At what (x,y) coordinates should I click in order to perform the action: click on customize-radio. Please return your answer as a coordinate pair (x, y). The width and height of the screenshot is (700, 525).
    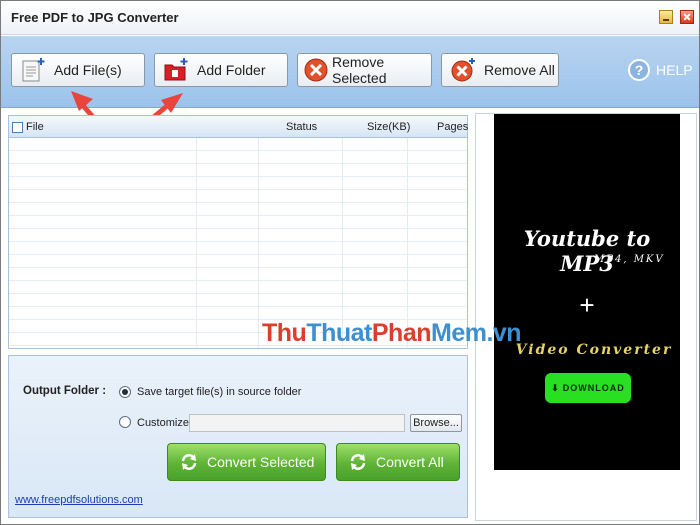
    Looking at the image, I should click on (125, 422).